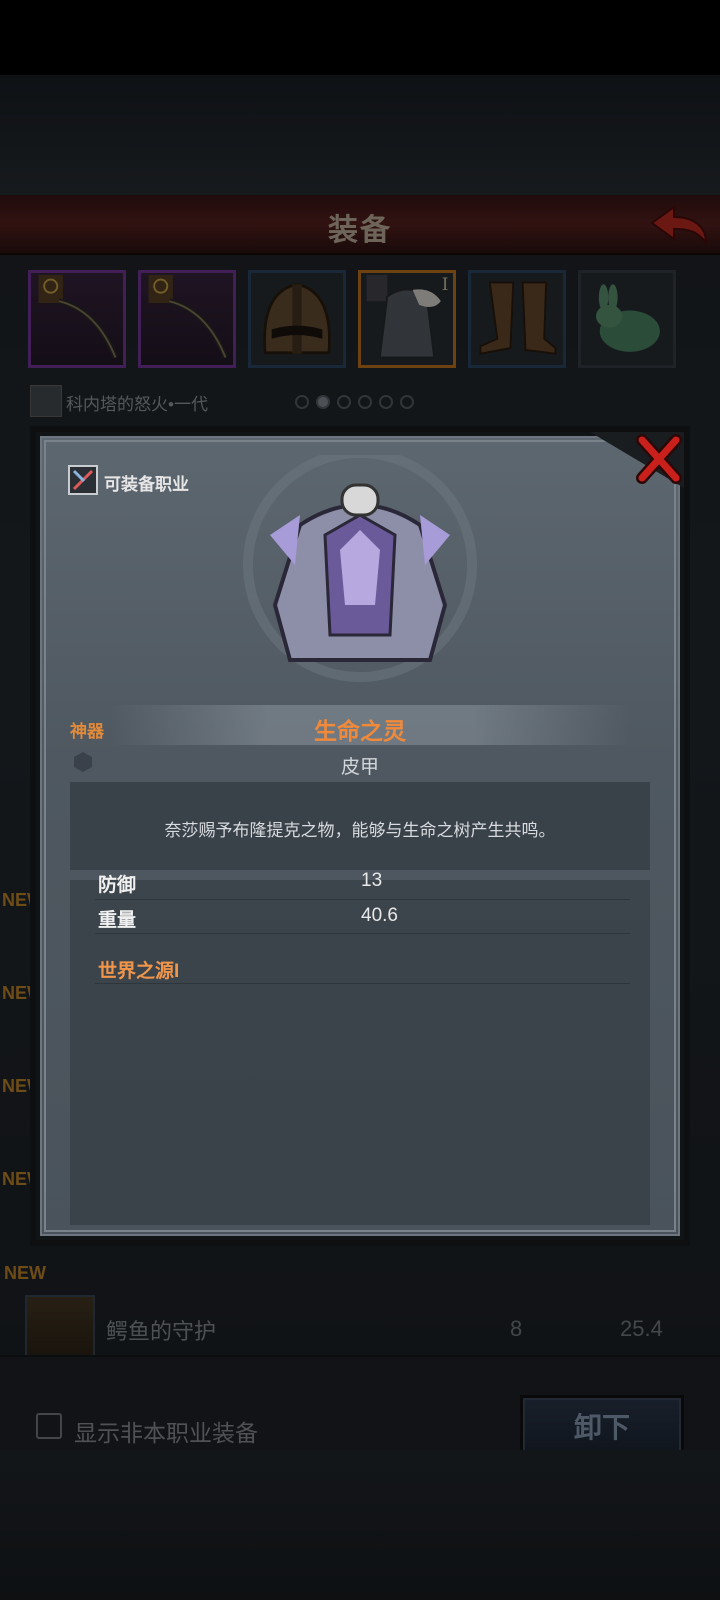 The height and width of the screenshot is (1600, 720). I want to click on stat-value-weight: 40.6, so click(379, 915).